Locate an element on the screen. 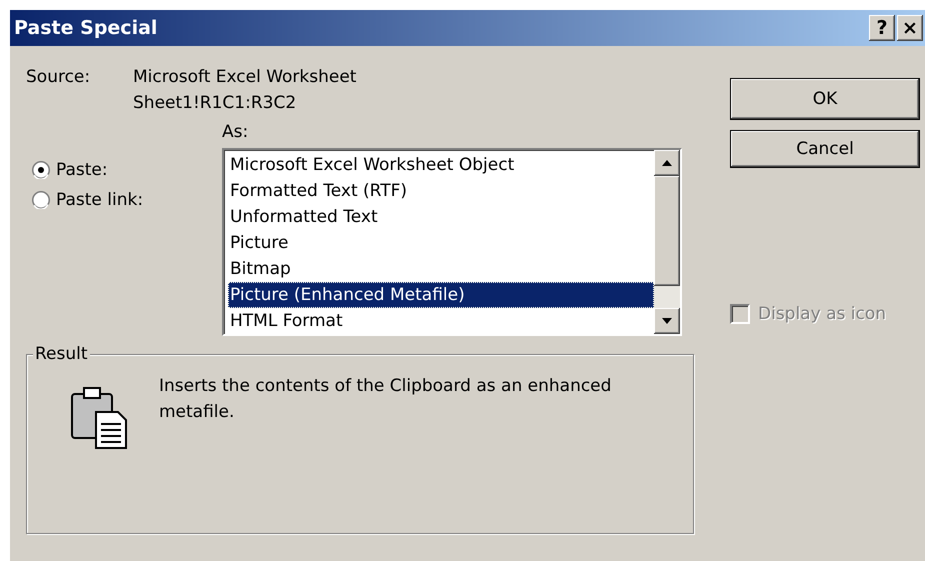 The image size is (925, 561). window-title: Paste Special is located at coordinates (86, 28).